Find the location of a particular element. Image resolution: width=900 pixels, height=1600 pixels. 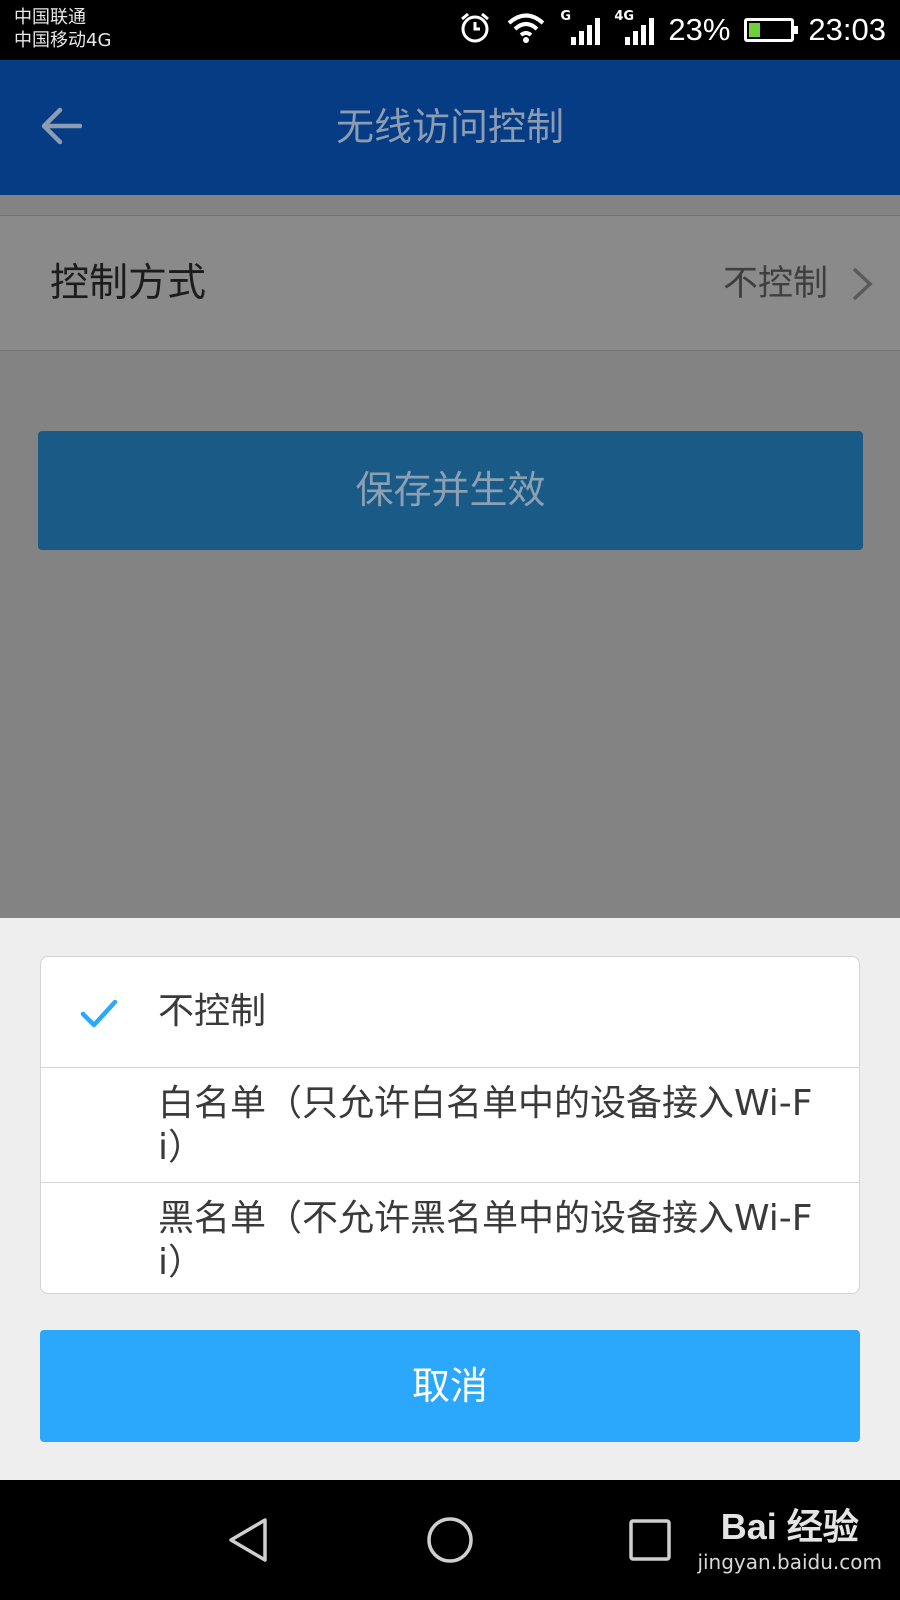

battery-charging-icon is located at coordinates (771, 30).